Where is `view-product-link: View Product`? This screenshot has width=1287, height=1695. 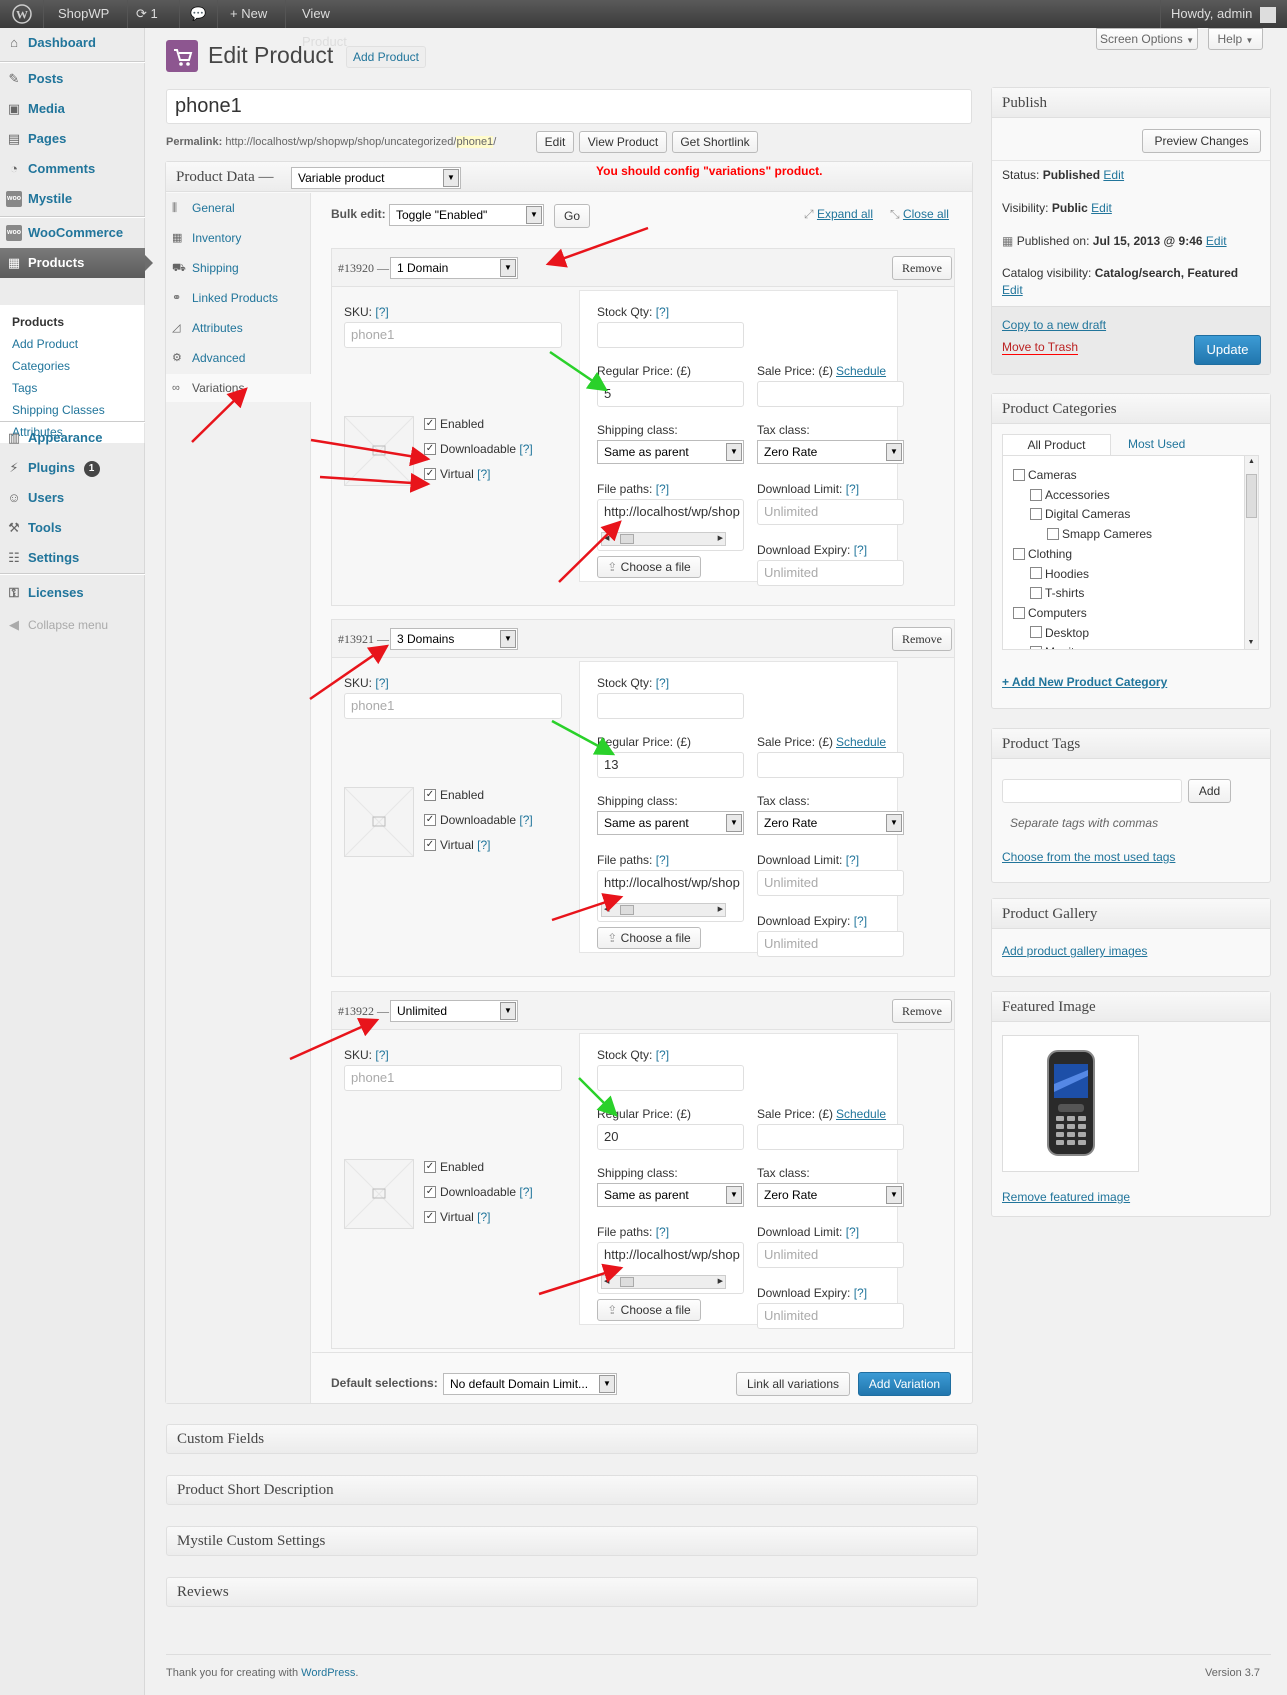 view-product-link: View Product is located at coordinates (336, 24).